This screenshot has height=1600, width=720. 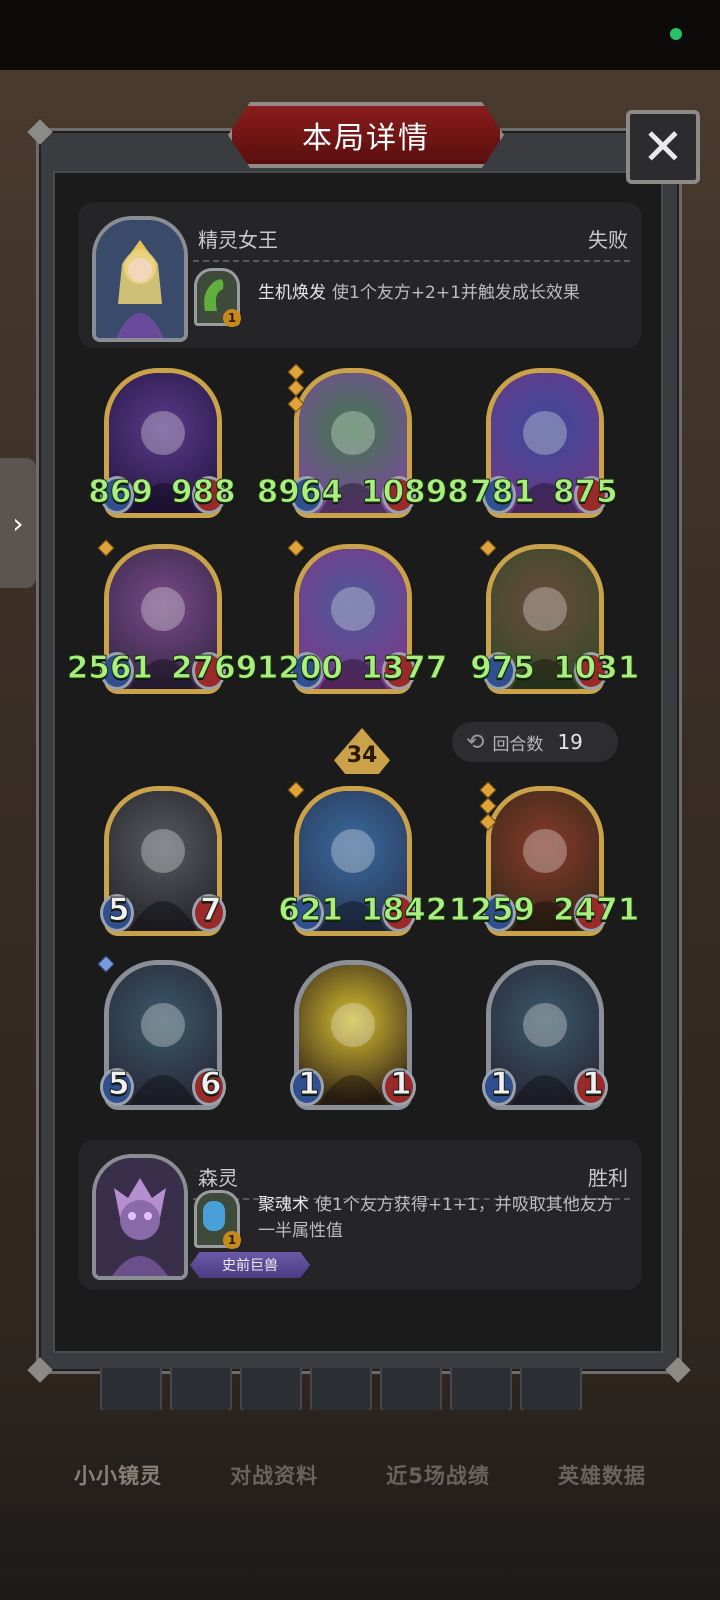 What do you see at coordinates (411, 261) in the screenshot?
I see `divider` at bounding box center [411, 261].